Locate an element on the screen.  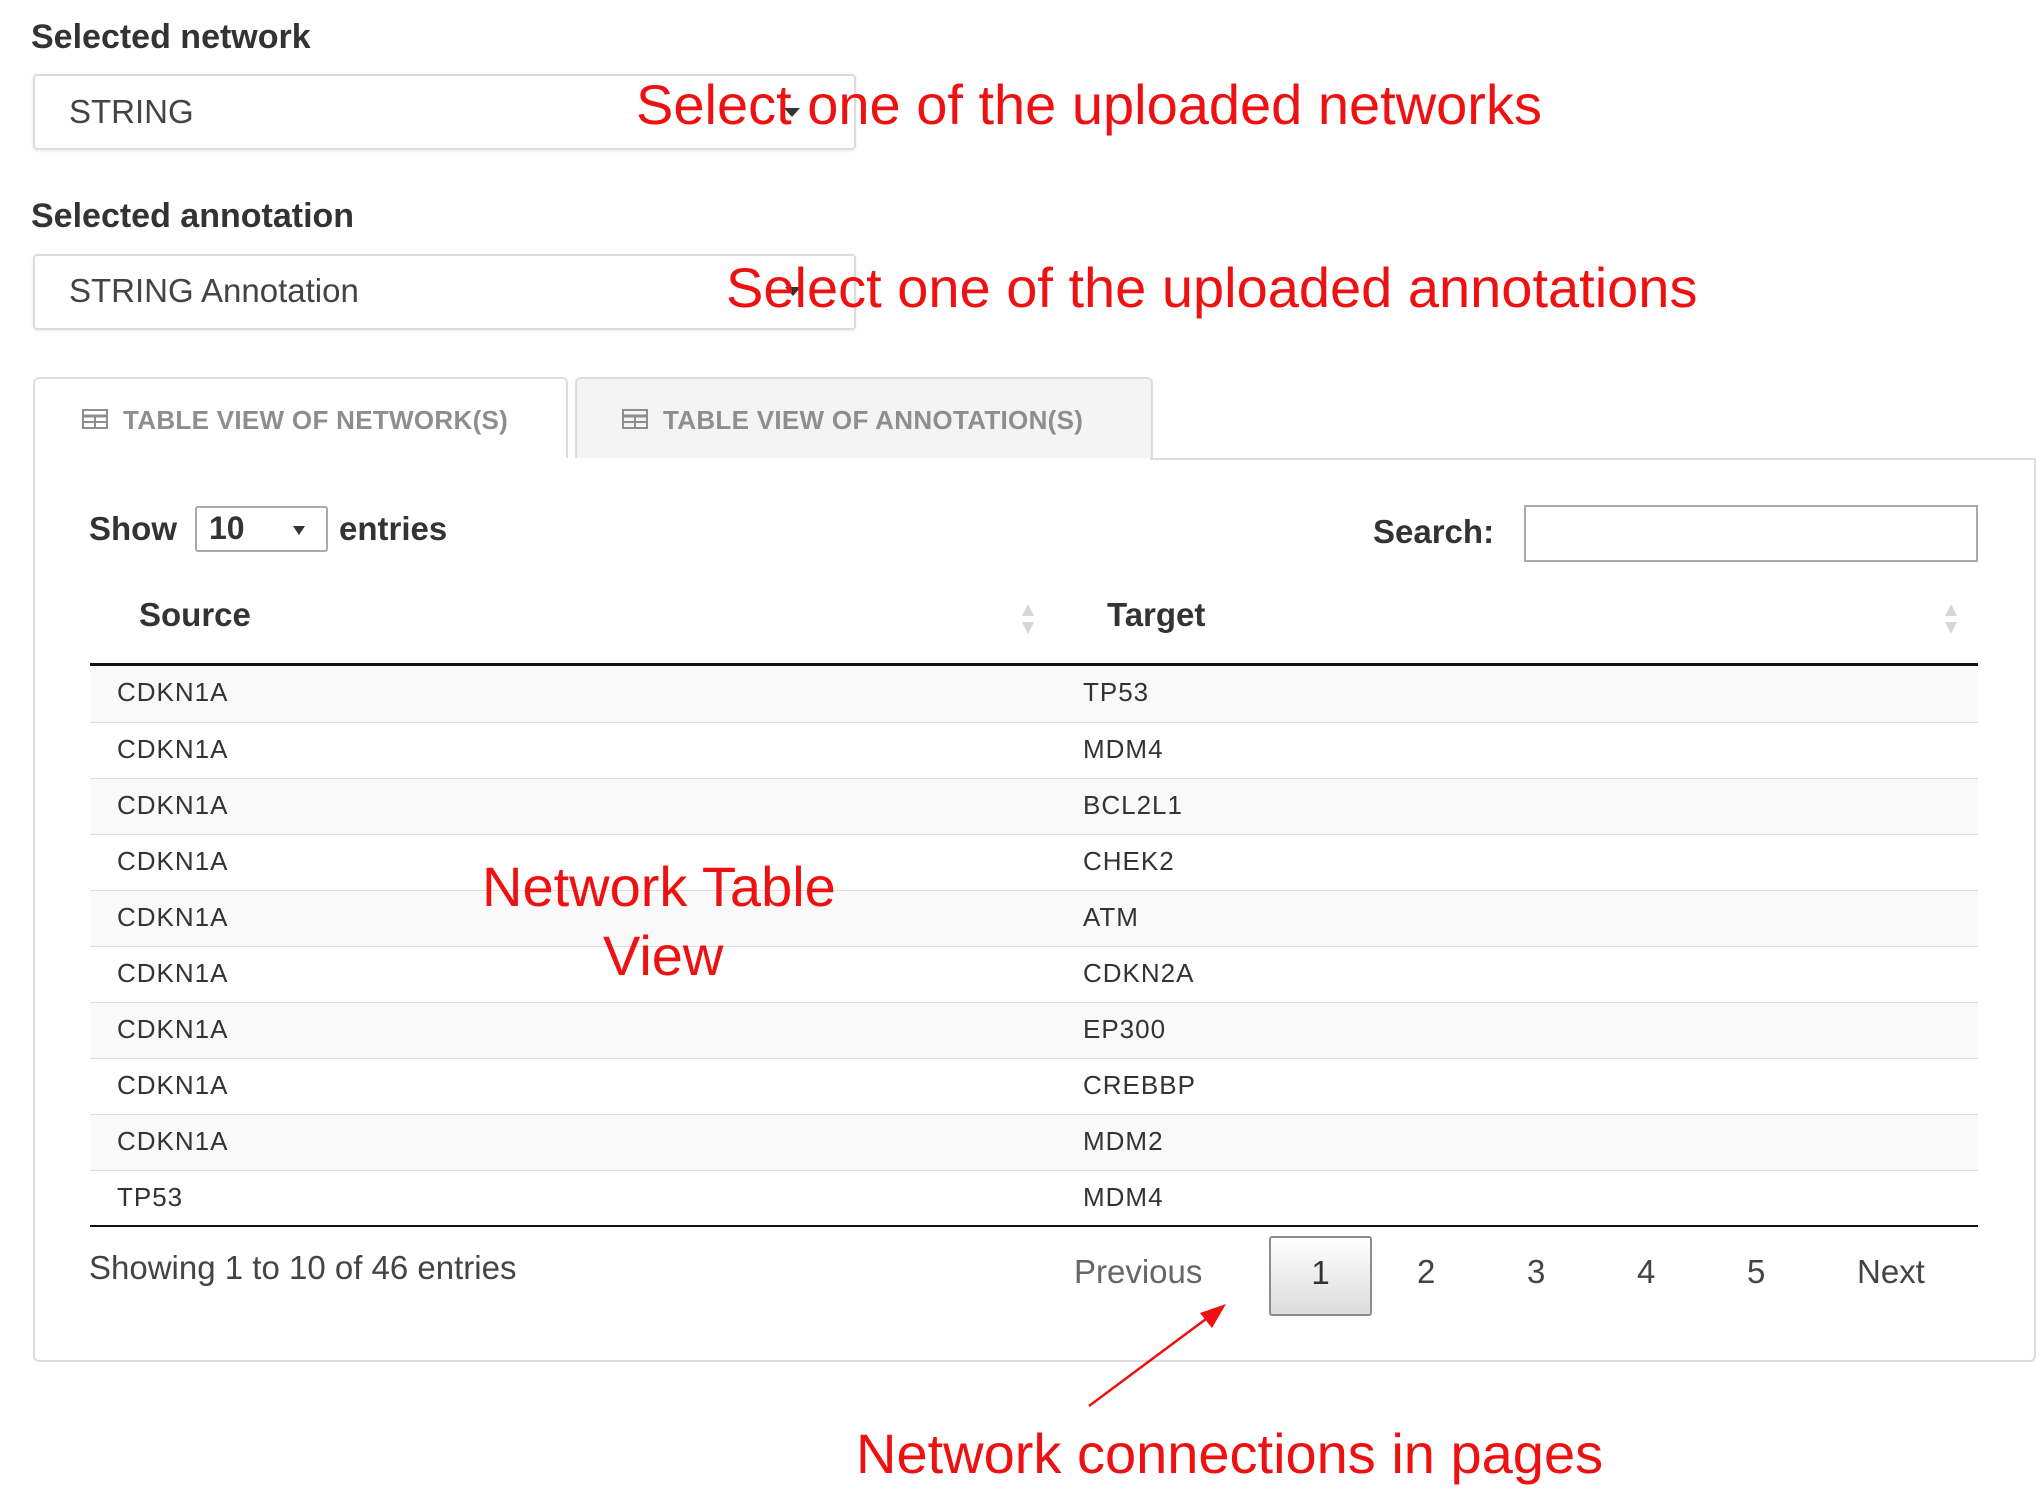
page-3-button: 3 is located at coordinates (1536, 1272).